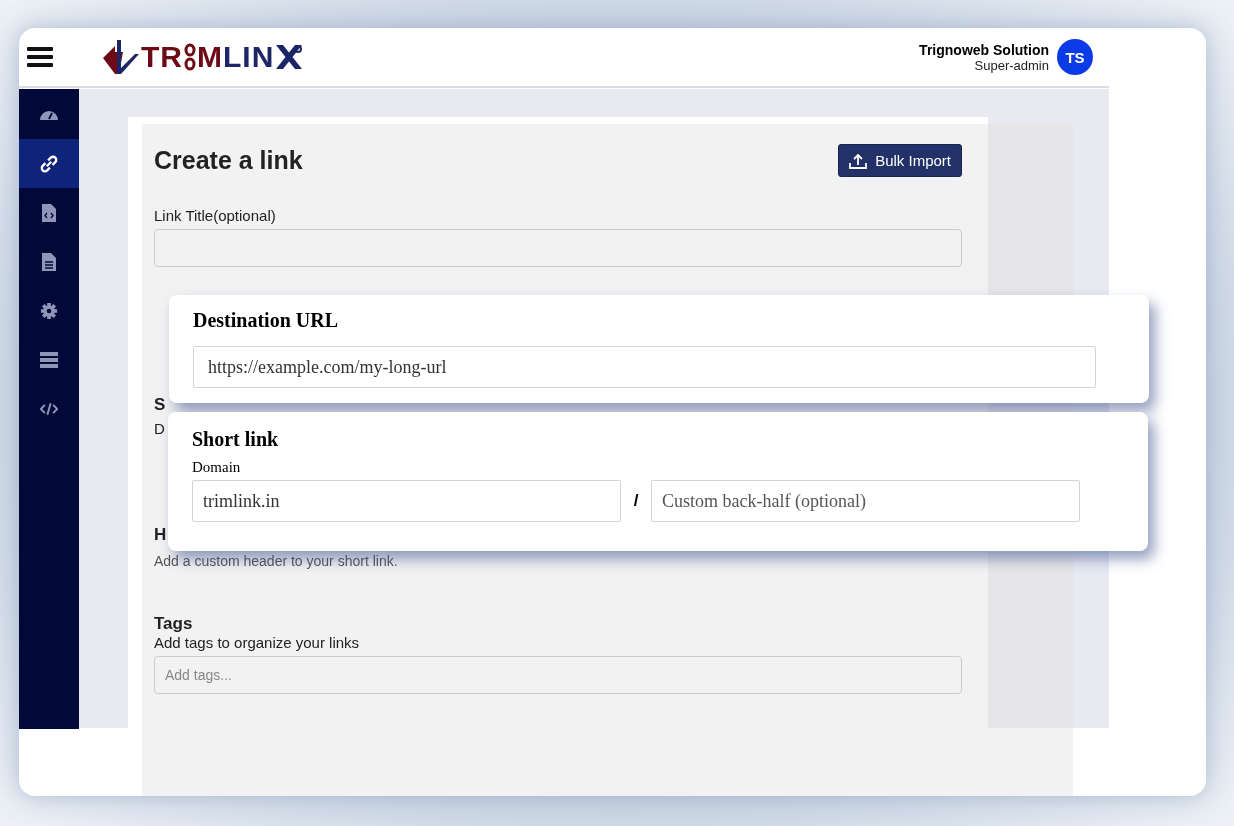  I want to click on user-name: Trignoweb Solution, so click(984, 49).